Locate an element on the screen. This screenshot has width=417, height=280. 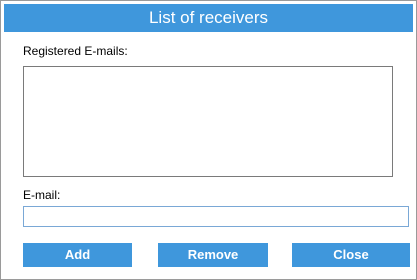
email-label: E-mail: is located at coordinates (42, 195).